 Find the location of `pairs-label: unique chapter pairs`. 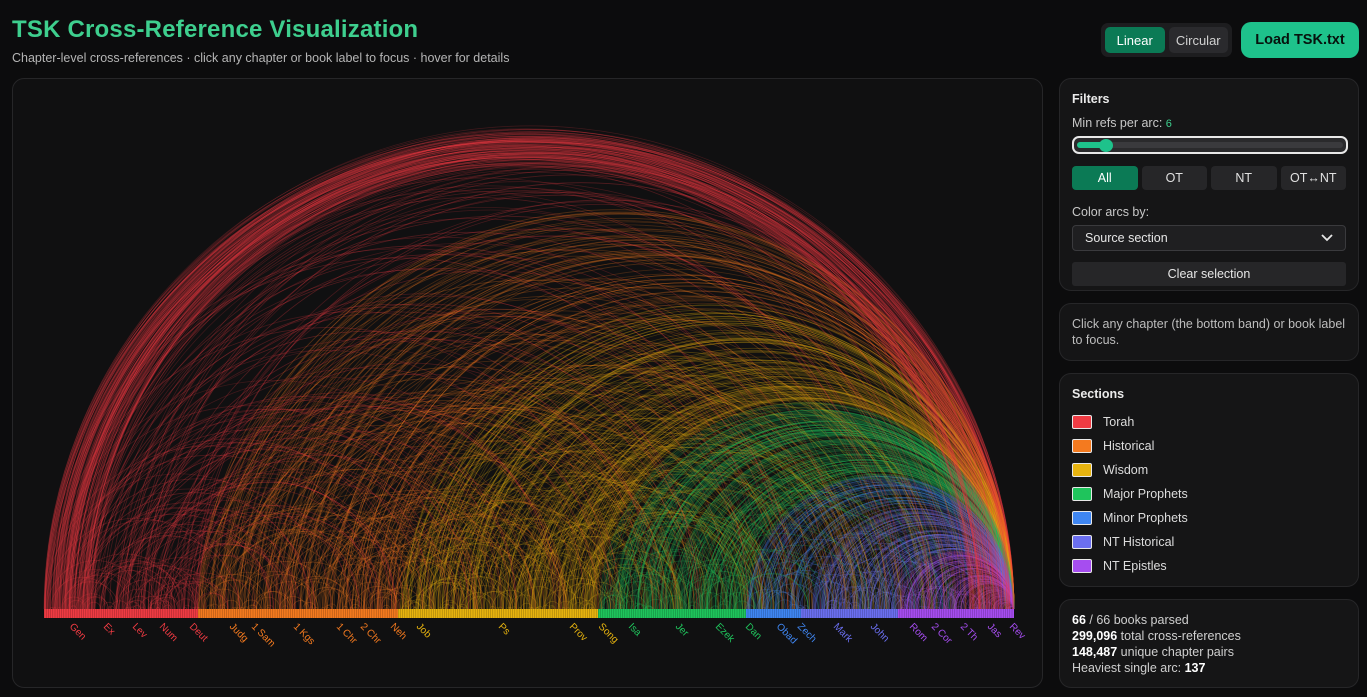

pairs-label: unique chapter pairs is located at coordinates (1177, 652).